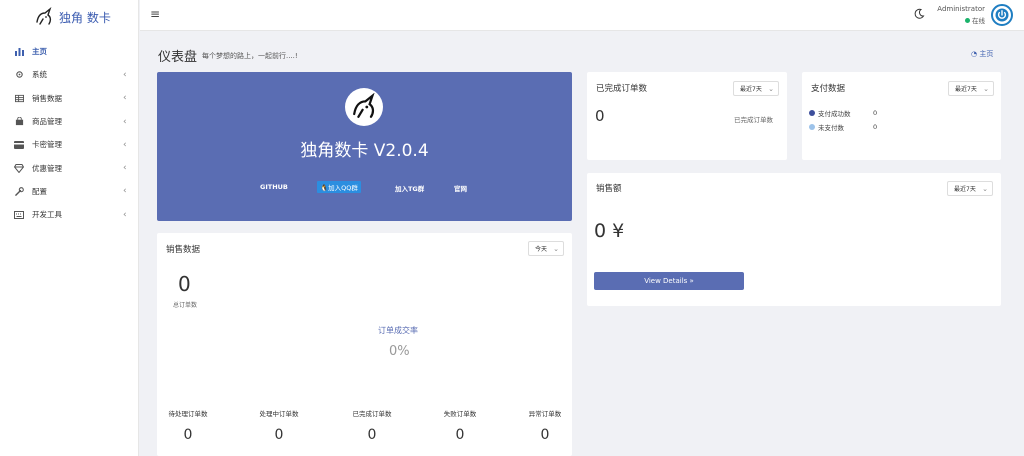 This screenshot has height=456, width=1024. What do you see at coordinates (19, 215) in the screenshot?
I see `keyboard-icon` at bounding box center [19, 215].